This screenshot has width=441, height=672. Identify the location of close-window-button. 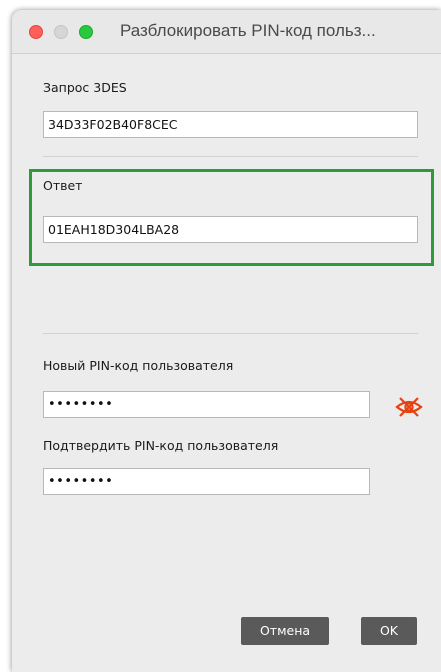
(36, 32).